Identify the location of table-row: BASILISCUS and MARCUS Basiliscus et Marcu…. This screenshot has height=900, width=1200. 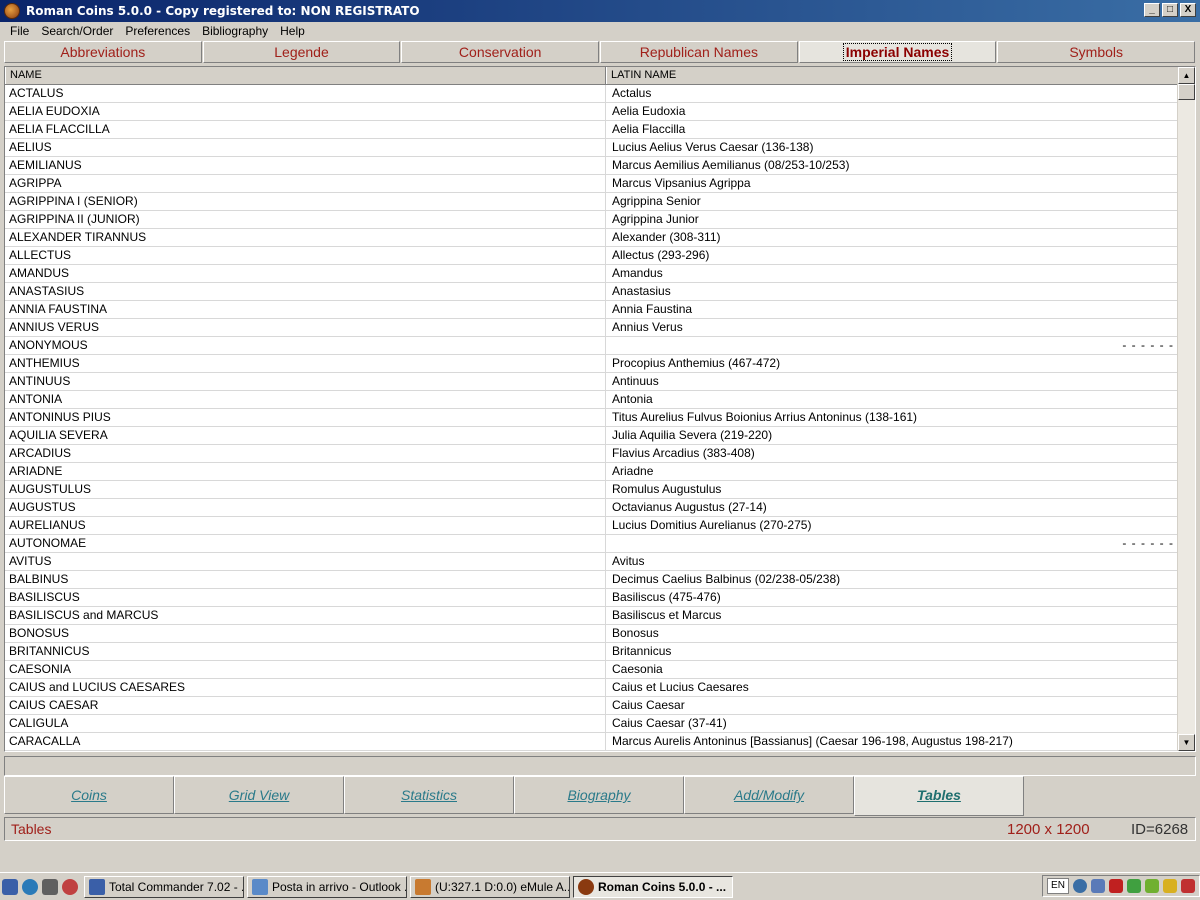
(591, 616).